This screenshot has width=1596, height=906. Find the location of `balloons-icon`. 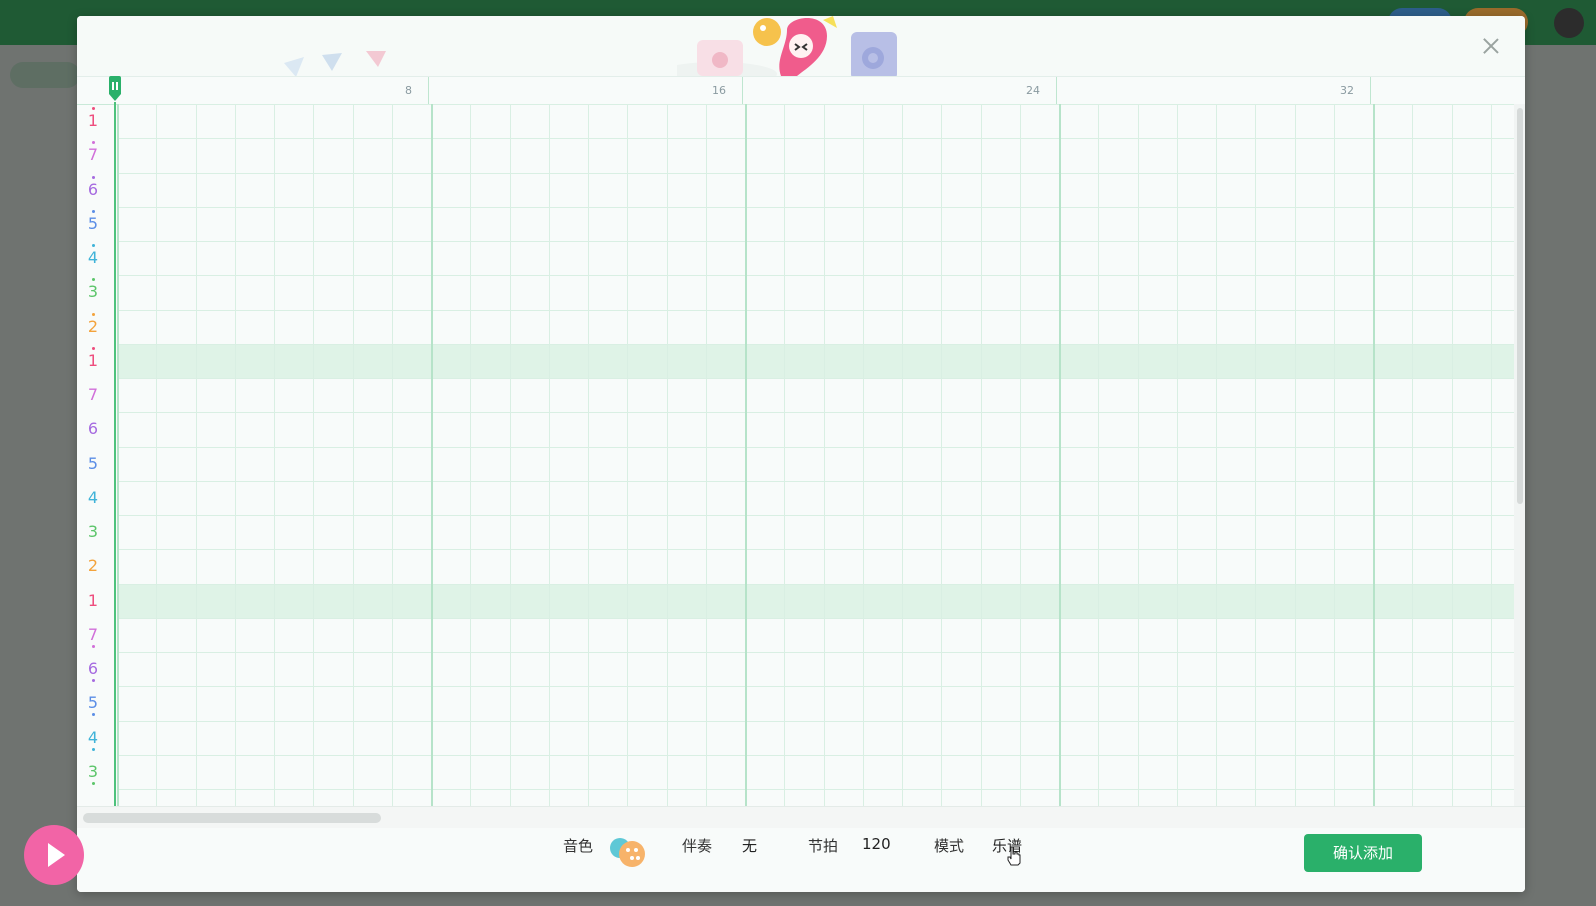

balloons-icon is located at coordinates (628, 853).